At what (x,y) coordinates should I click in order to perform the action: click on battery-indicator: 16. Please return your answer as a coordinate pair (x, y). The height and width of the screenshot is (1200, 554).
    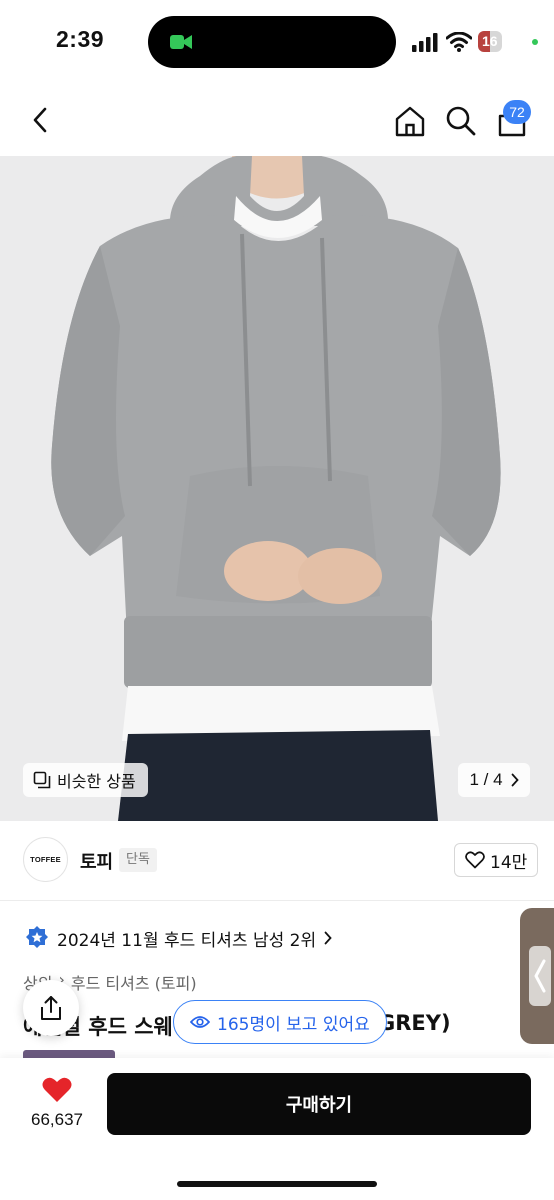
    Looking at the image, I should click on (490, 41).